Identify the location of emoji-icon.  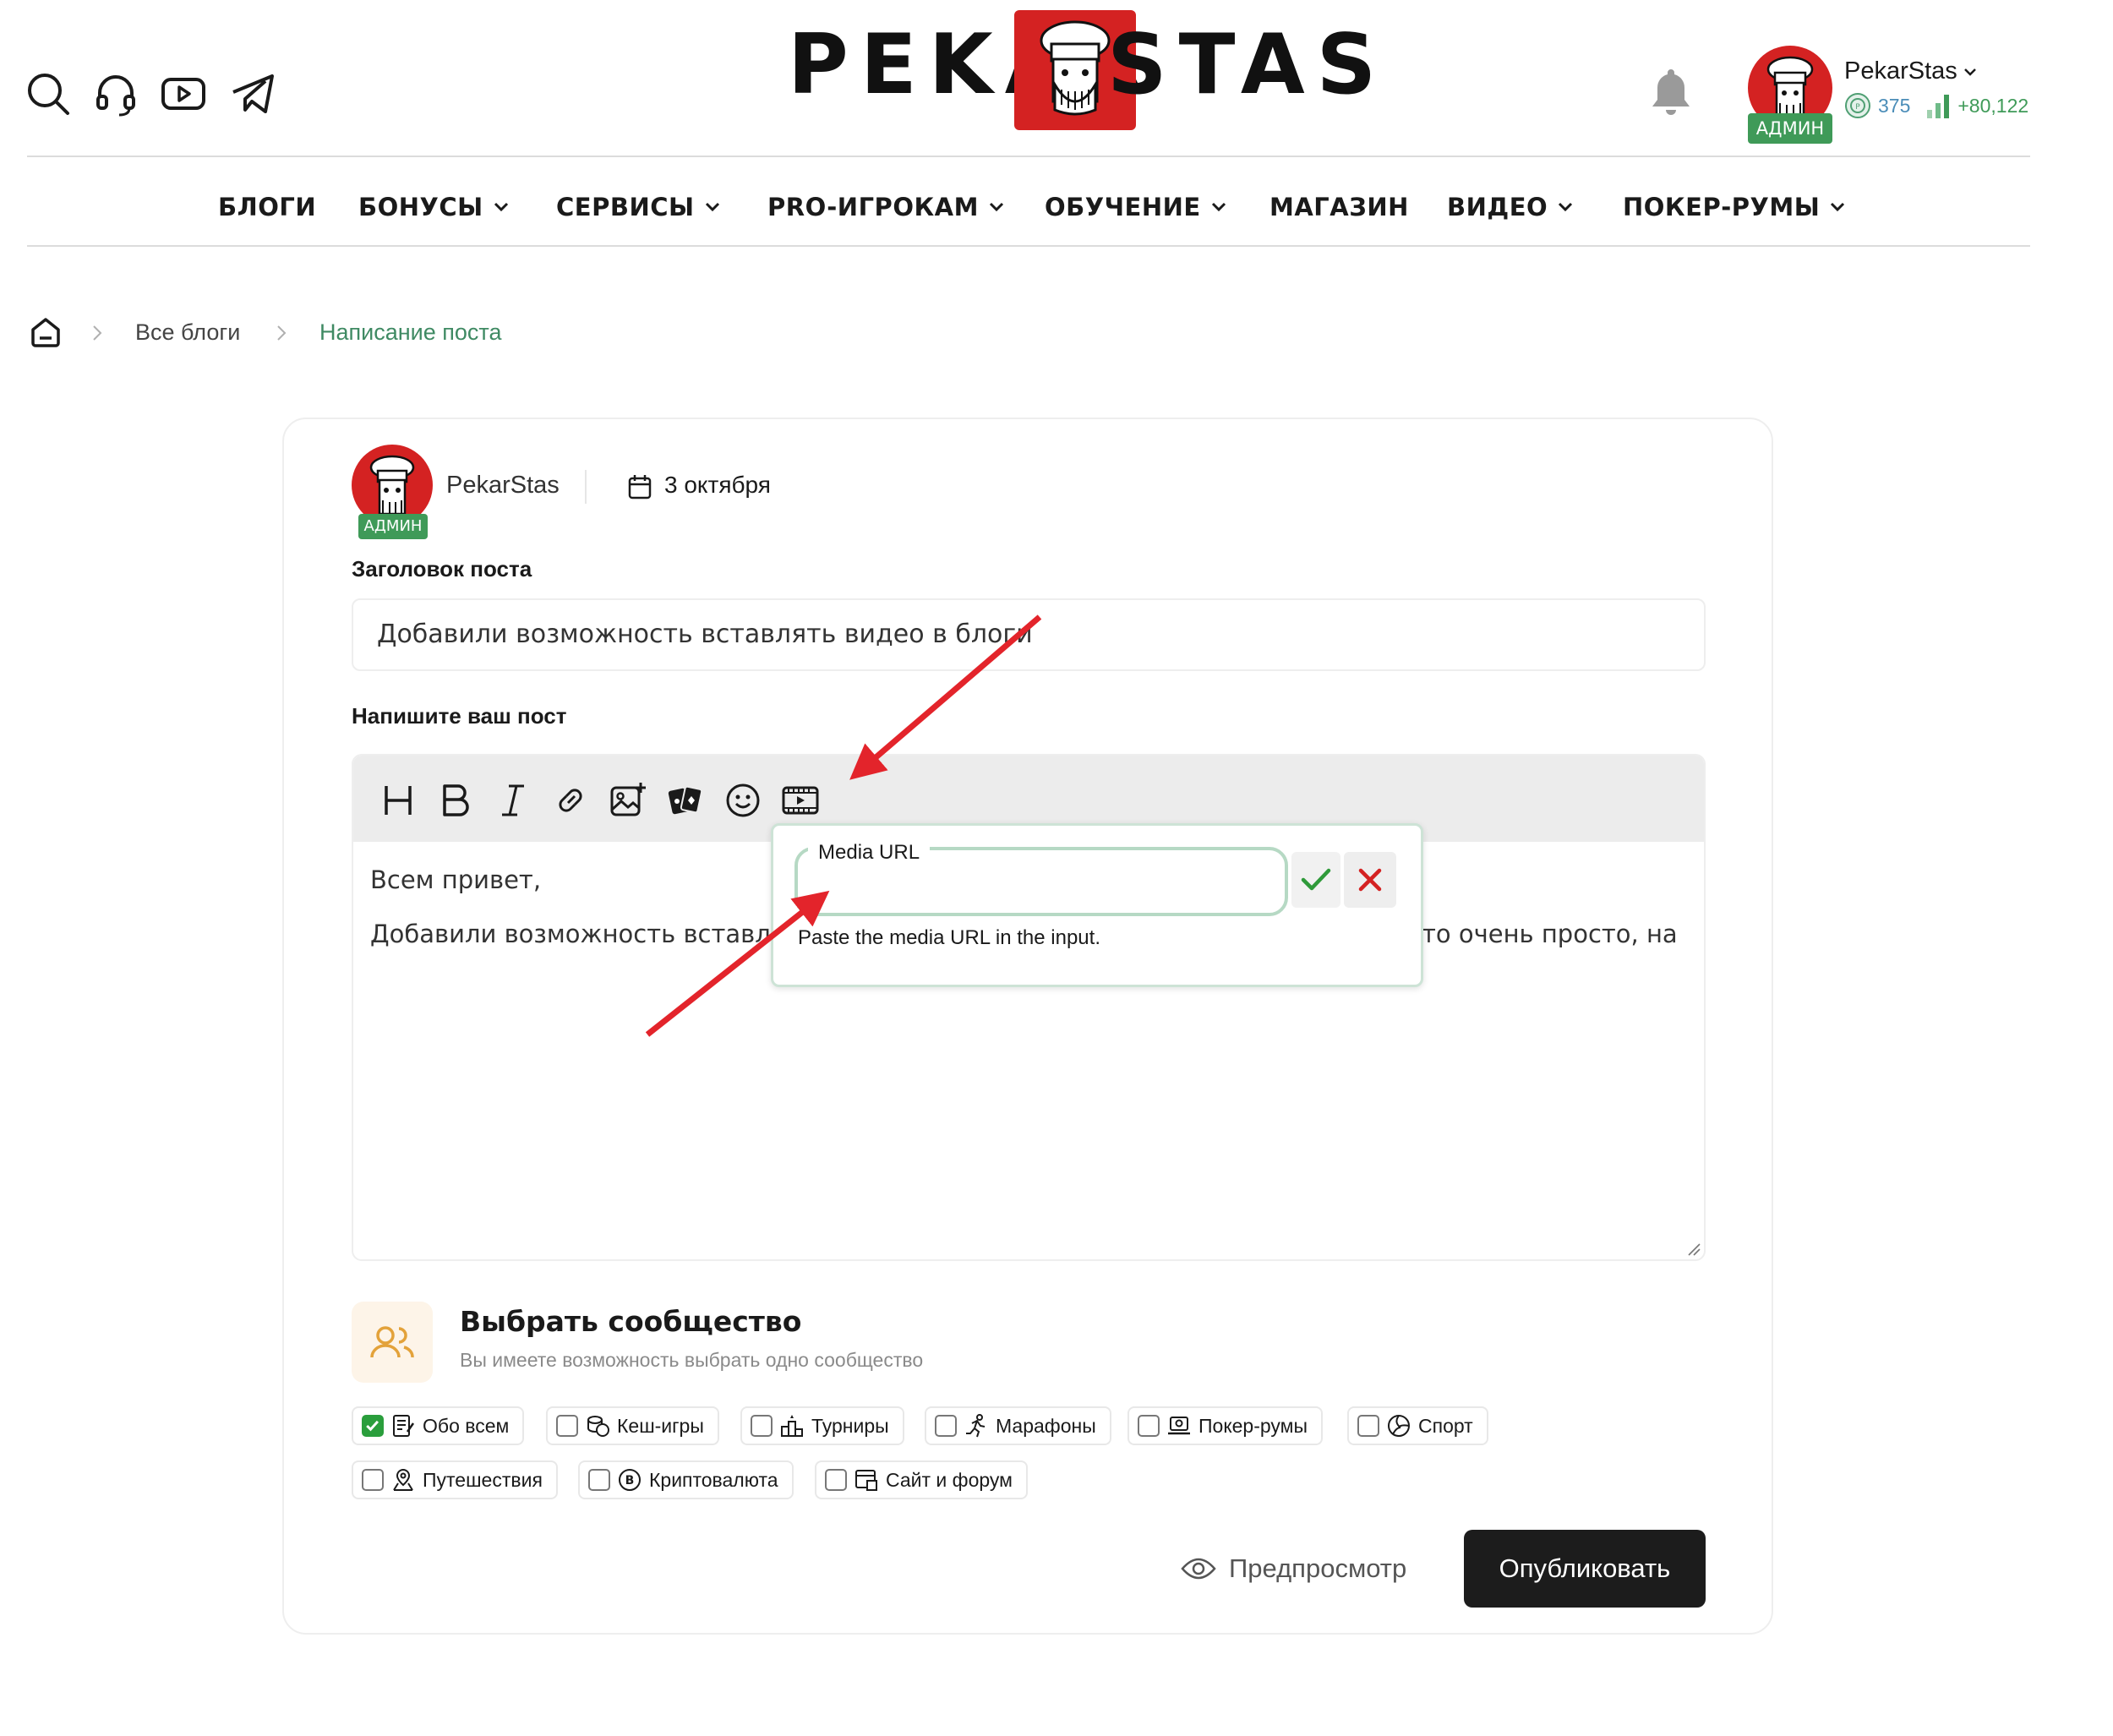
(742, 800).